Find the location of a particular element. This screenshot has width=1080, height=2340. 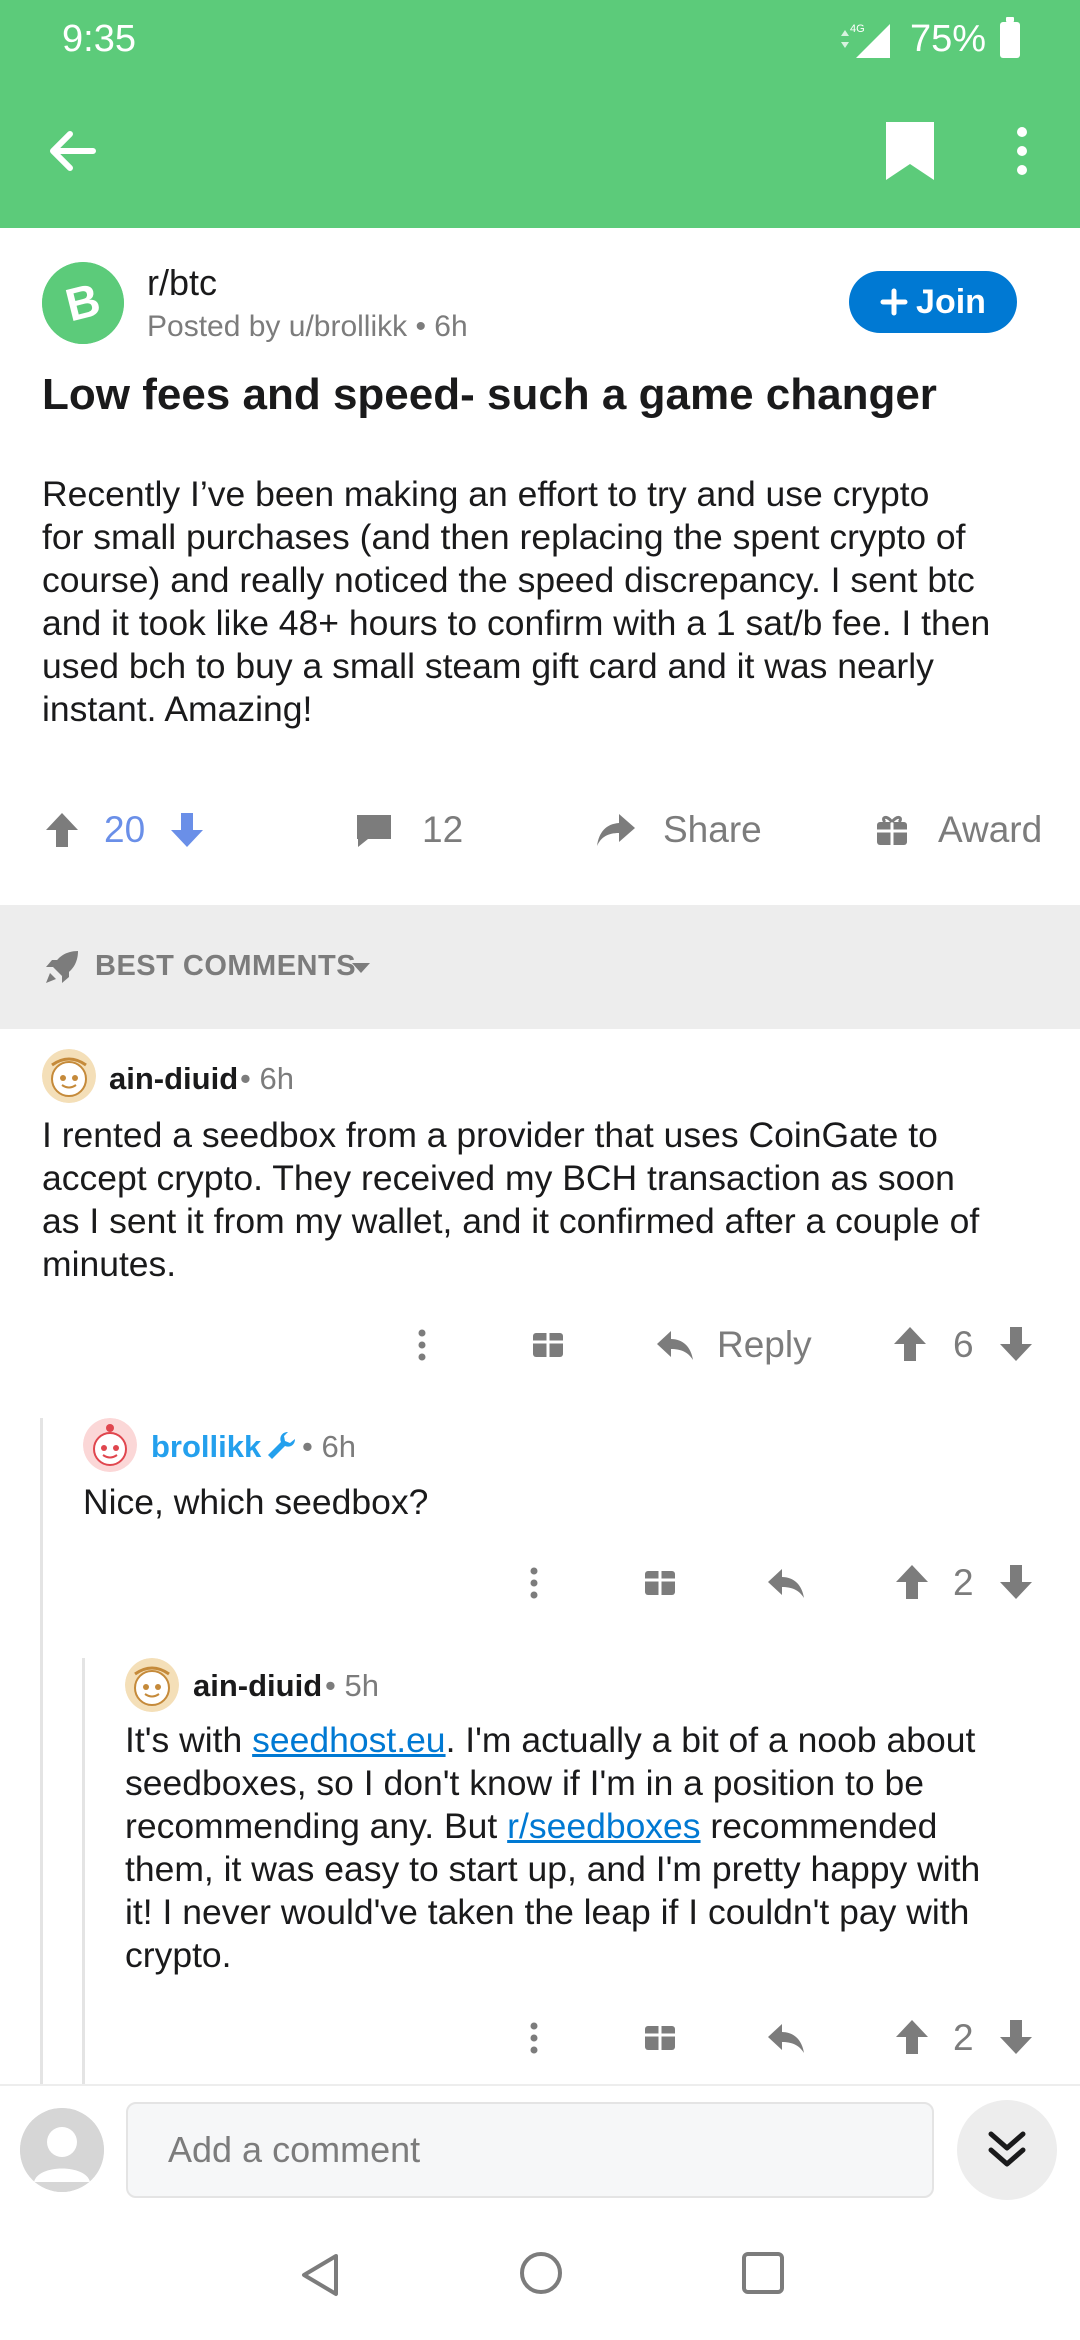

reply-button: Reply is located at coordinates (733, 1345).